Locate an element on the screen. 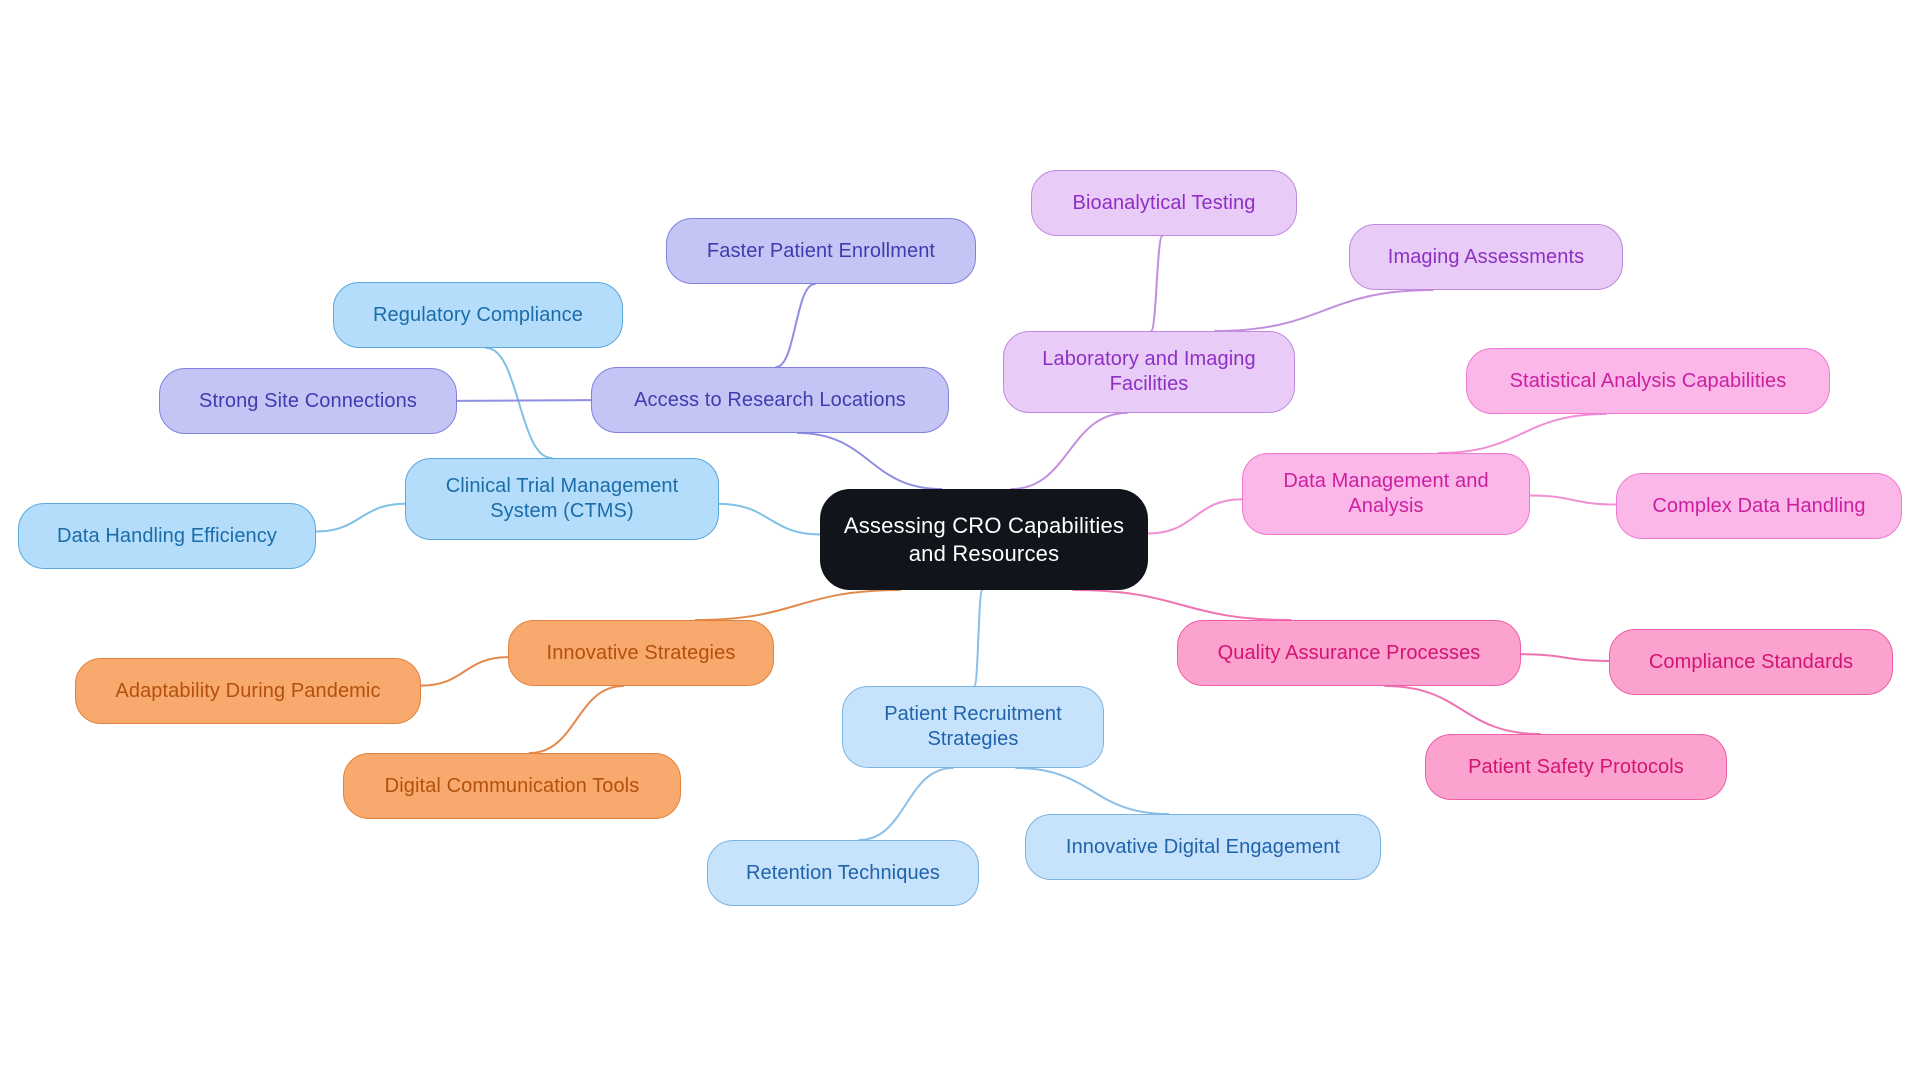 This screenshot has height=1083, width=1920. edge-root-to-ctms is located at coordinates (769, 519).